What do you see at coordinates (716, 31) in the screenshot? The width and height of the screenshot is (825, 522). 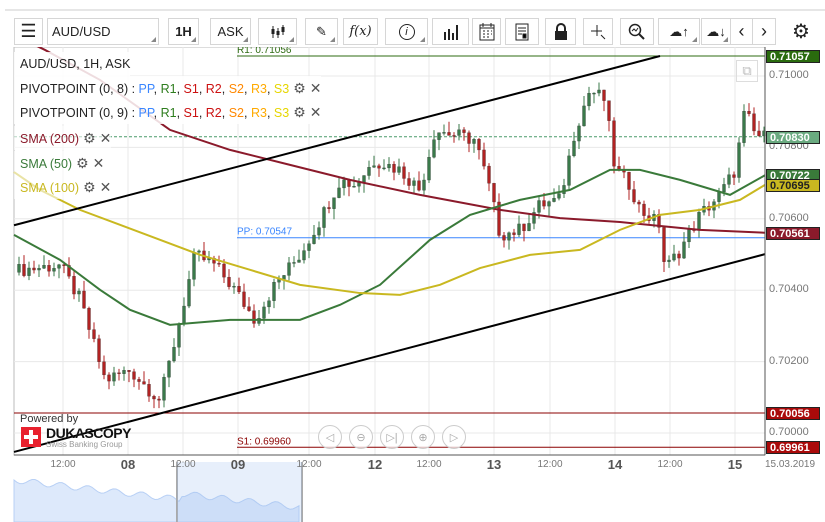 I see `download-button: ☁↓` at bounding box center [716, 31].